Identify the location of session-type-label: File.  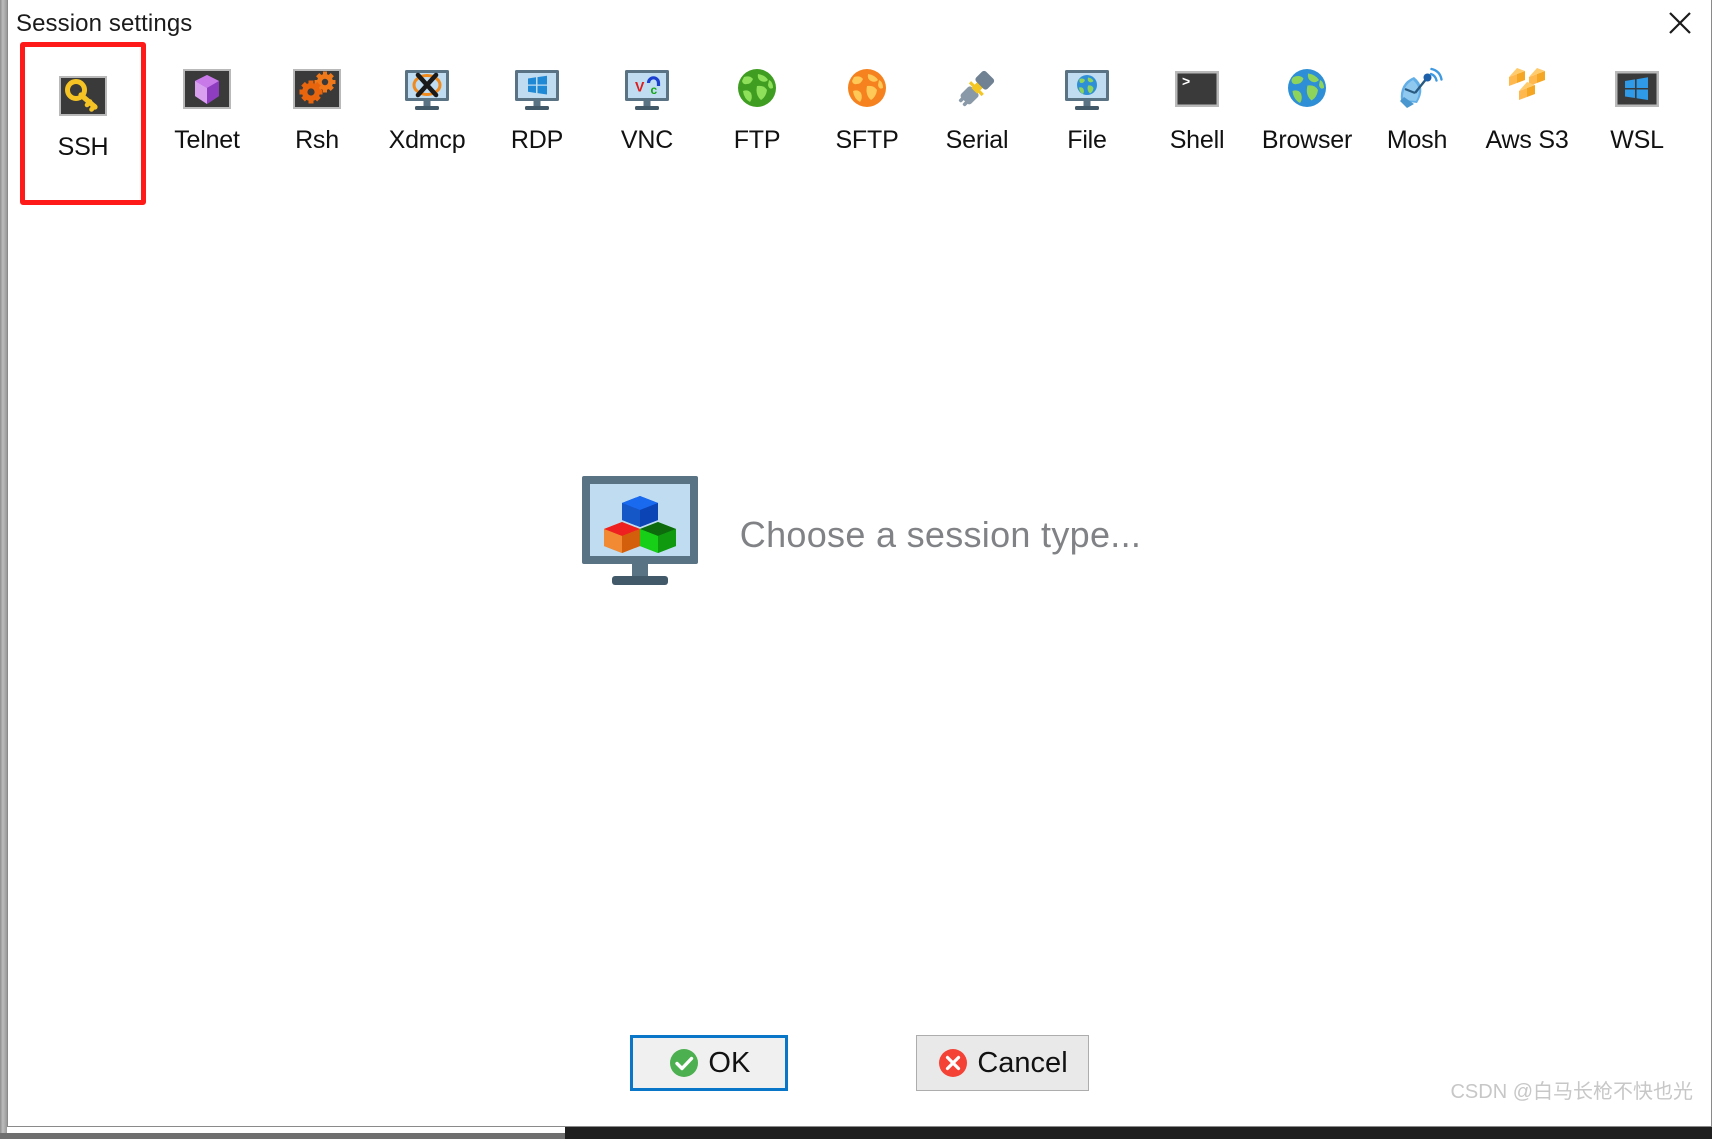
(1087, 140).